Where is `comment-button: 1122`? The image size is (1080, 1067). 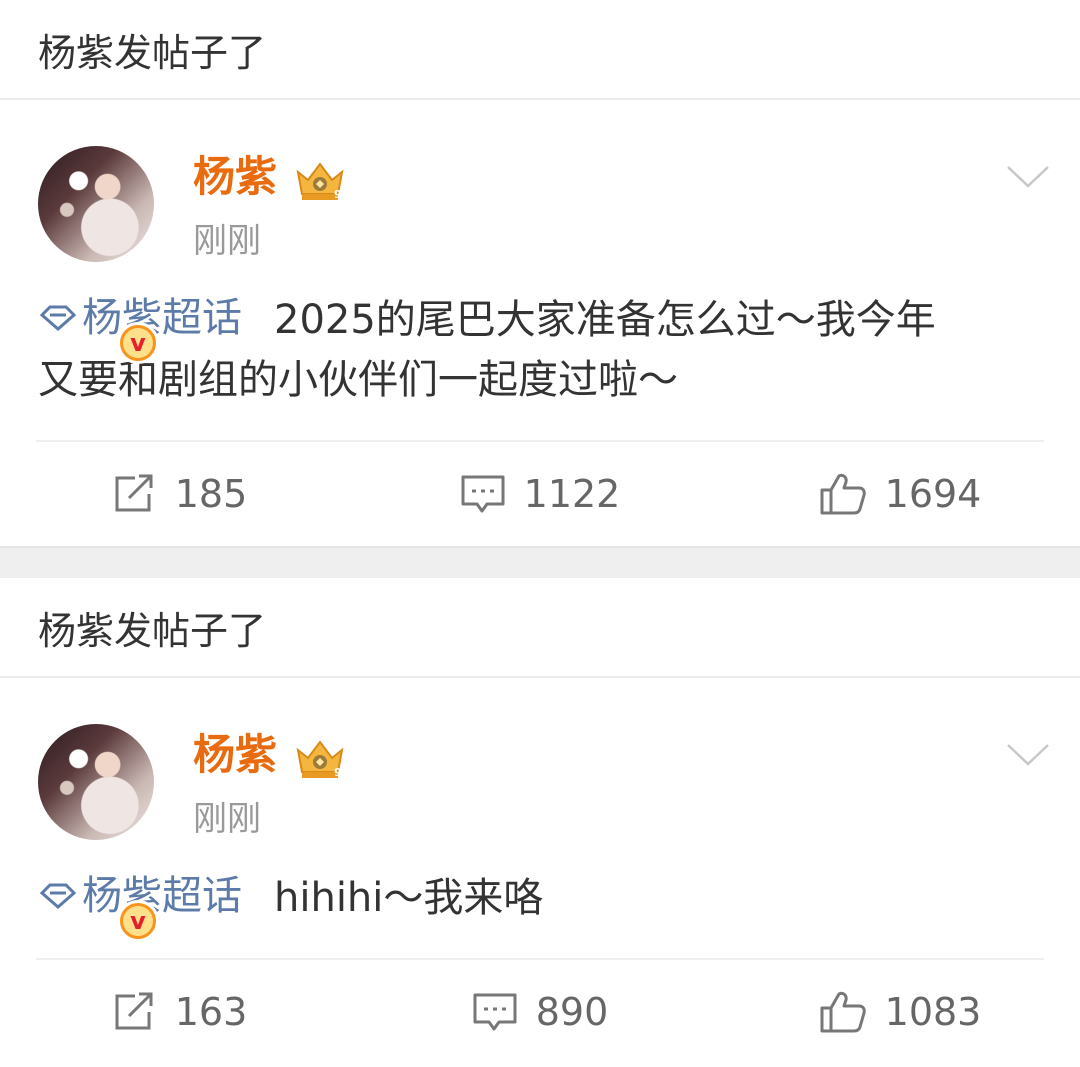
comment-button: 1122 is located at coordinates (540, 494).